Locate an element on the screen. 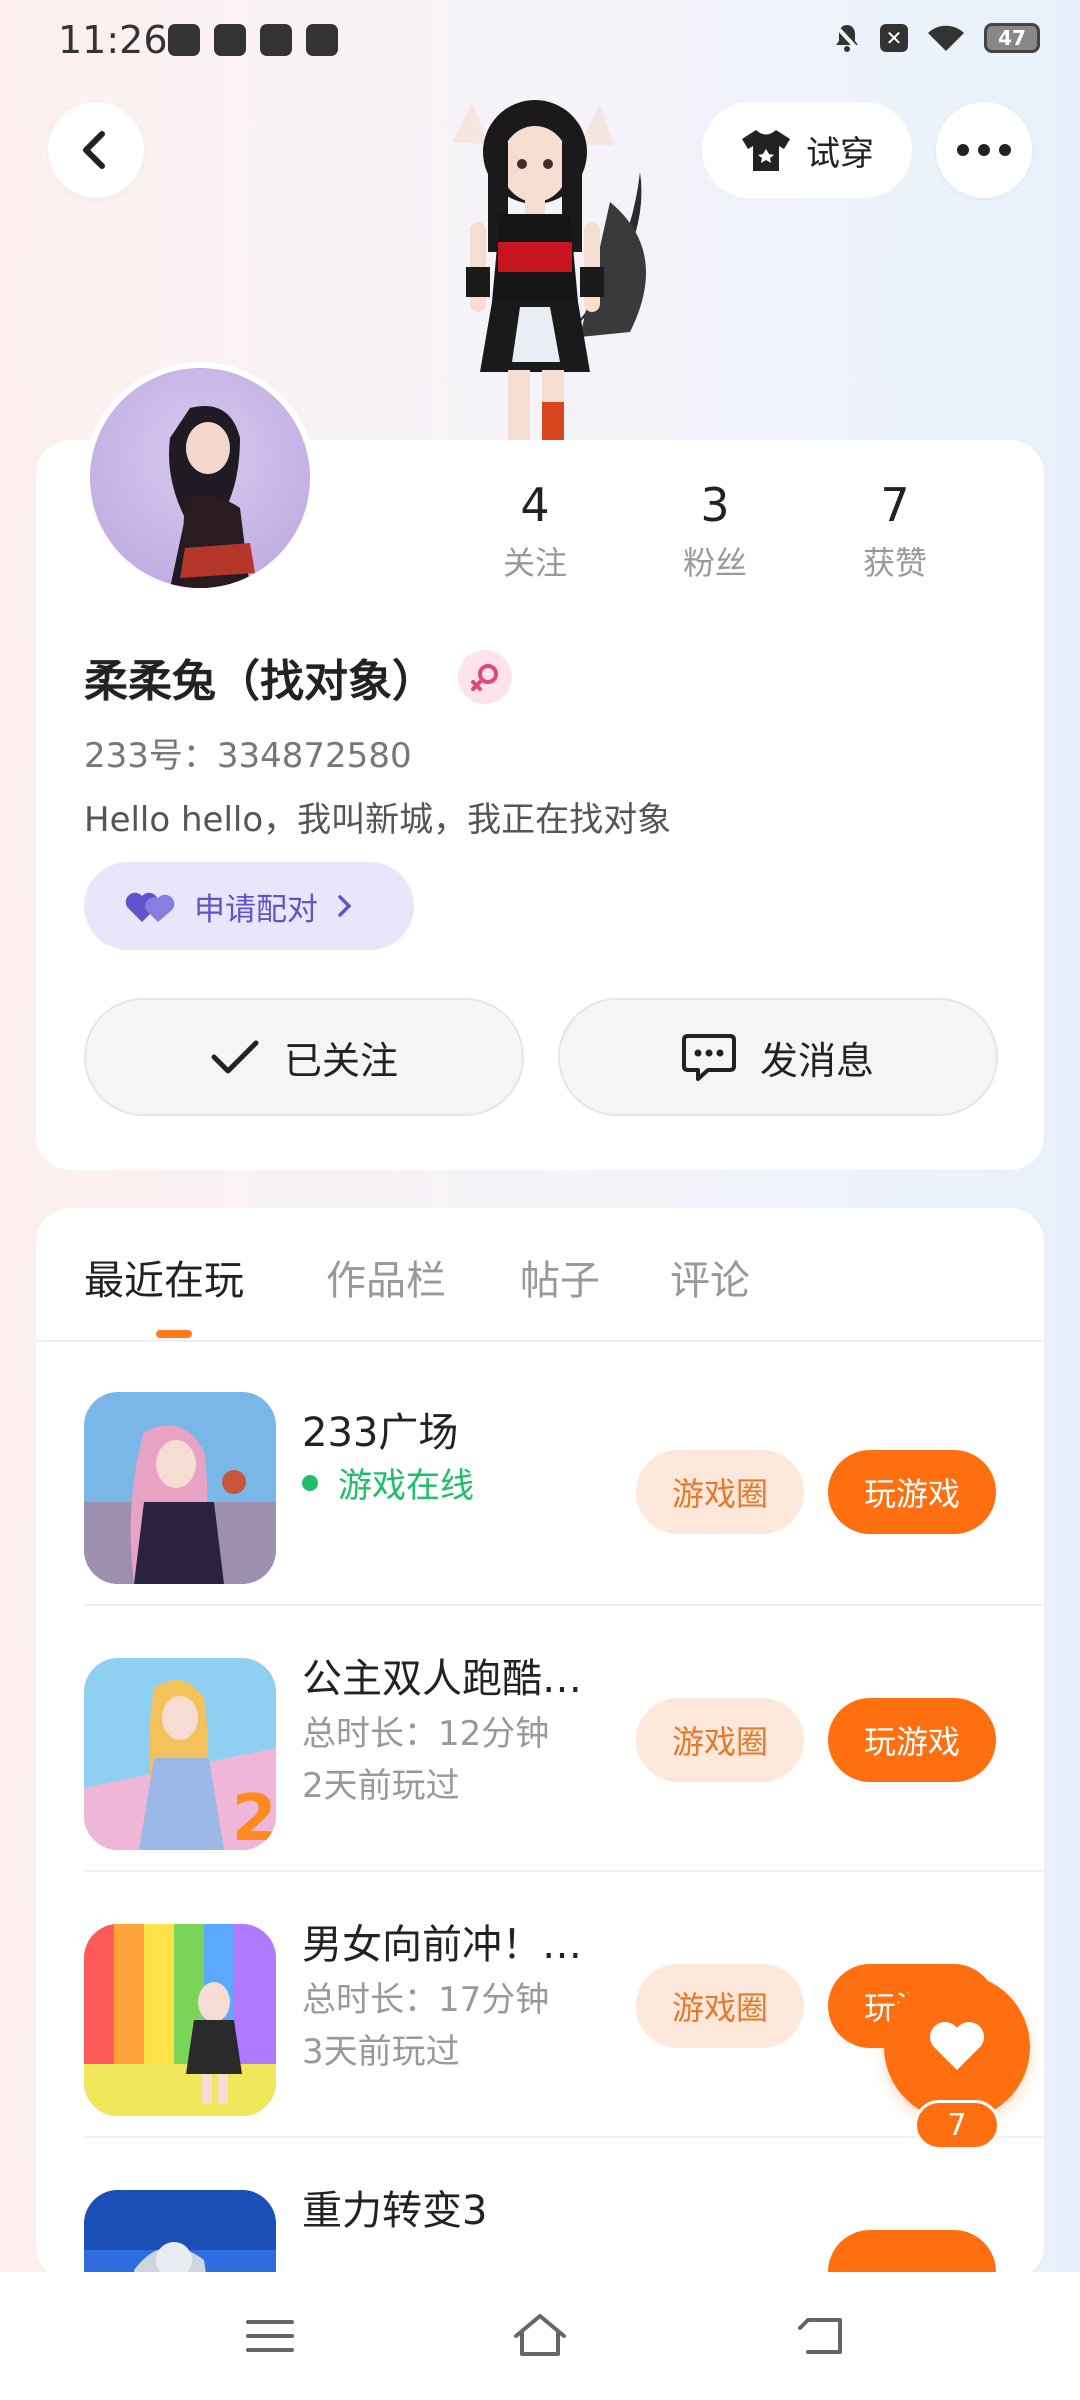  system-nav-bar is located at coordinates (540, 2336).